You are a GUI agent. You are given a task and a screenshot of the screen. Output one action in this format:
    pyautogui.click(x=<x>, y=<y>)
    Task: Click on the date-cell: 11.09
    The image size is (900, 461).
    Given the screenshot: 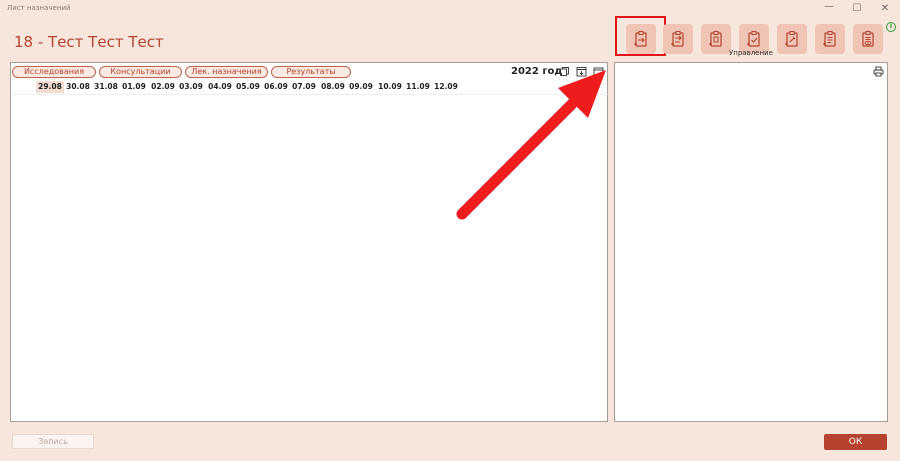 What is the action you would take?
    pyautogui.click(x=418, y=87)
    